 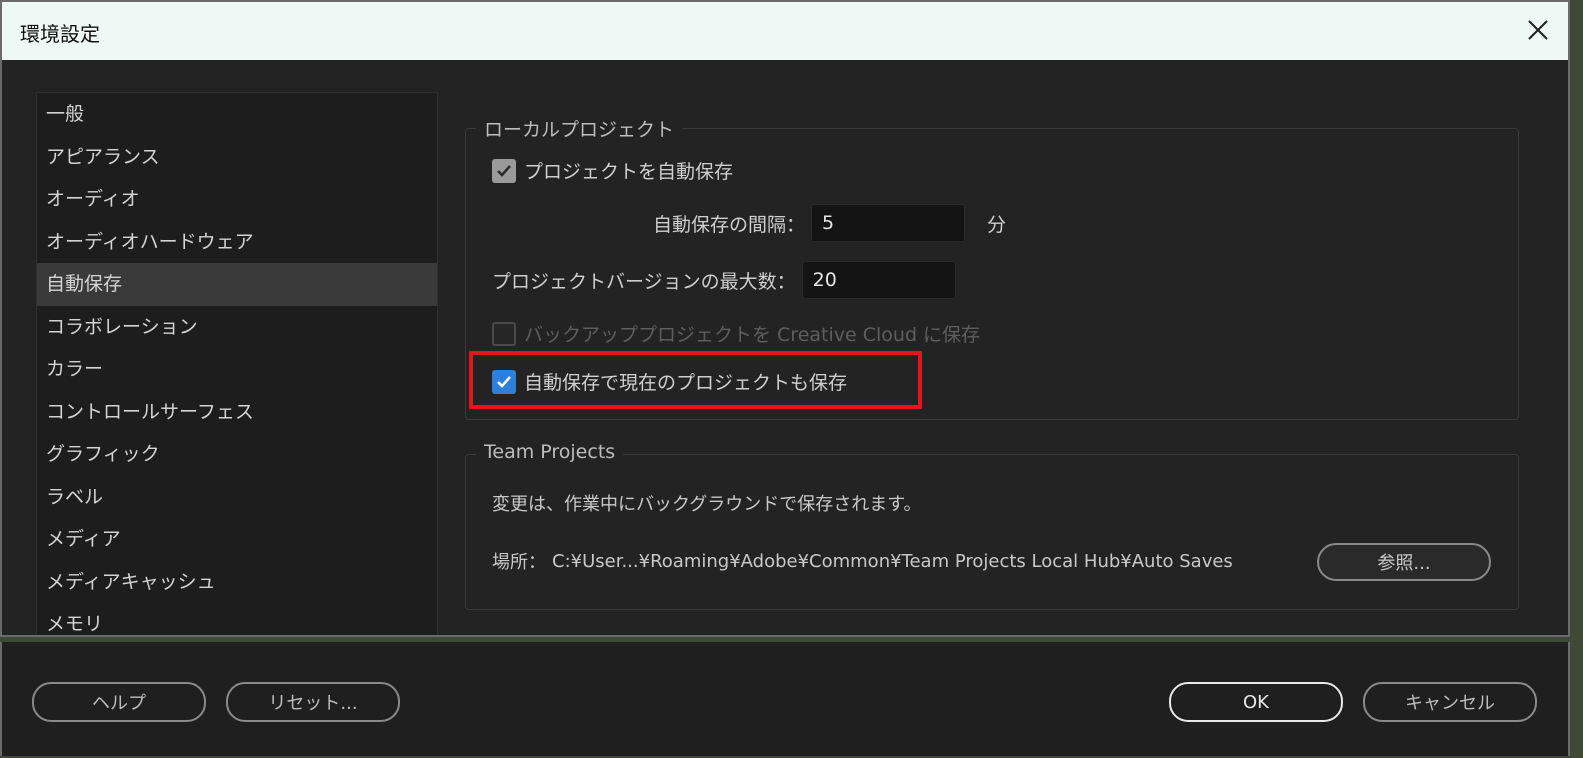 I want to click on max-versions-label: プロジェクトバージョンの最大数：, so click(x=644, y=281).